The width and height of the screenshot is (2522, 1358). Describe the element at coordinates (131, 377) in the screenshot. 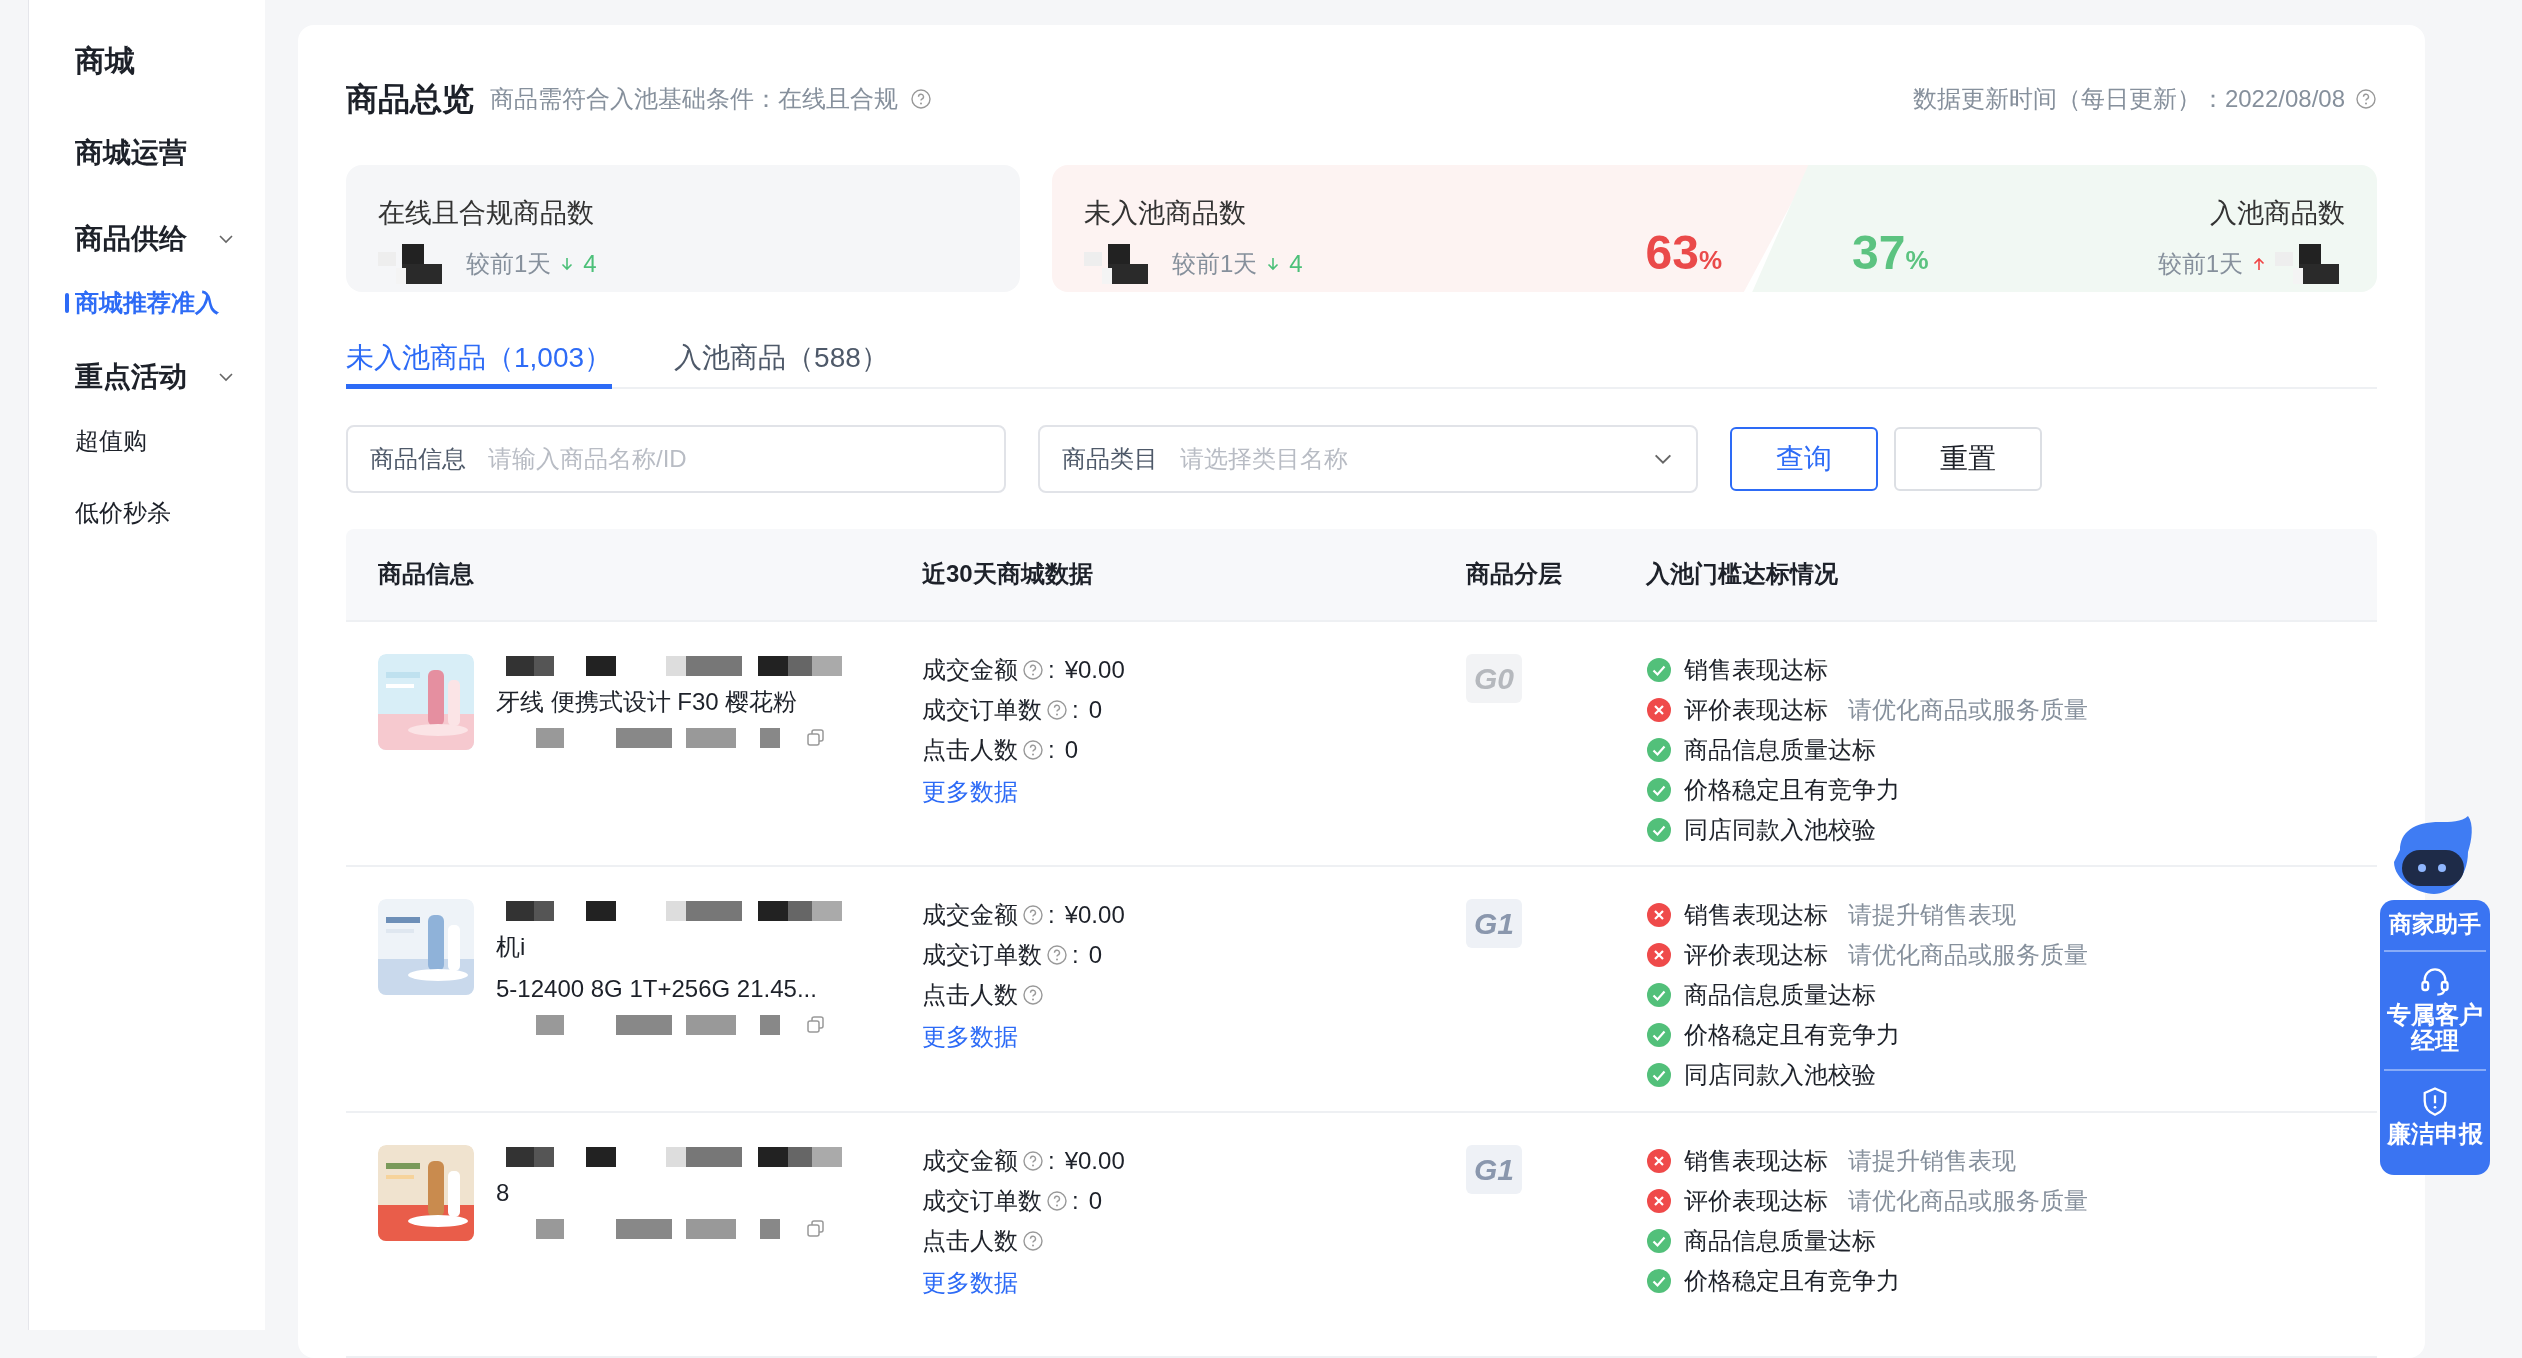

I see `sidebar-item: 重点活动` at that location.